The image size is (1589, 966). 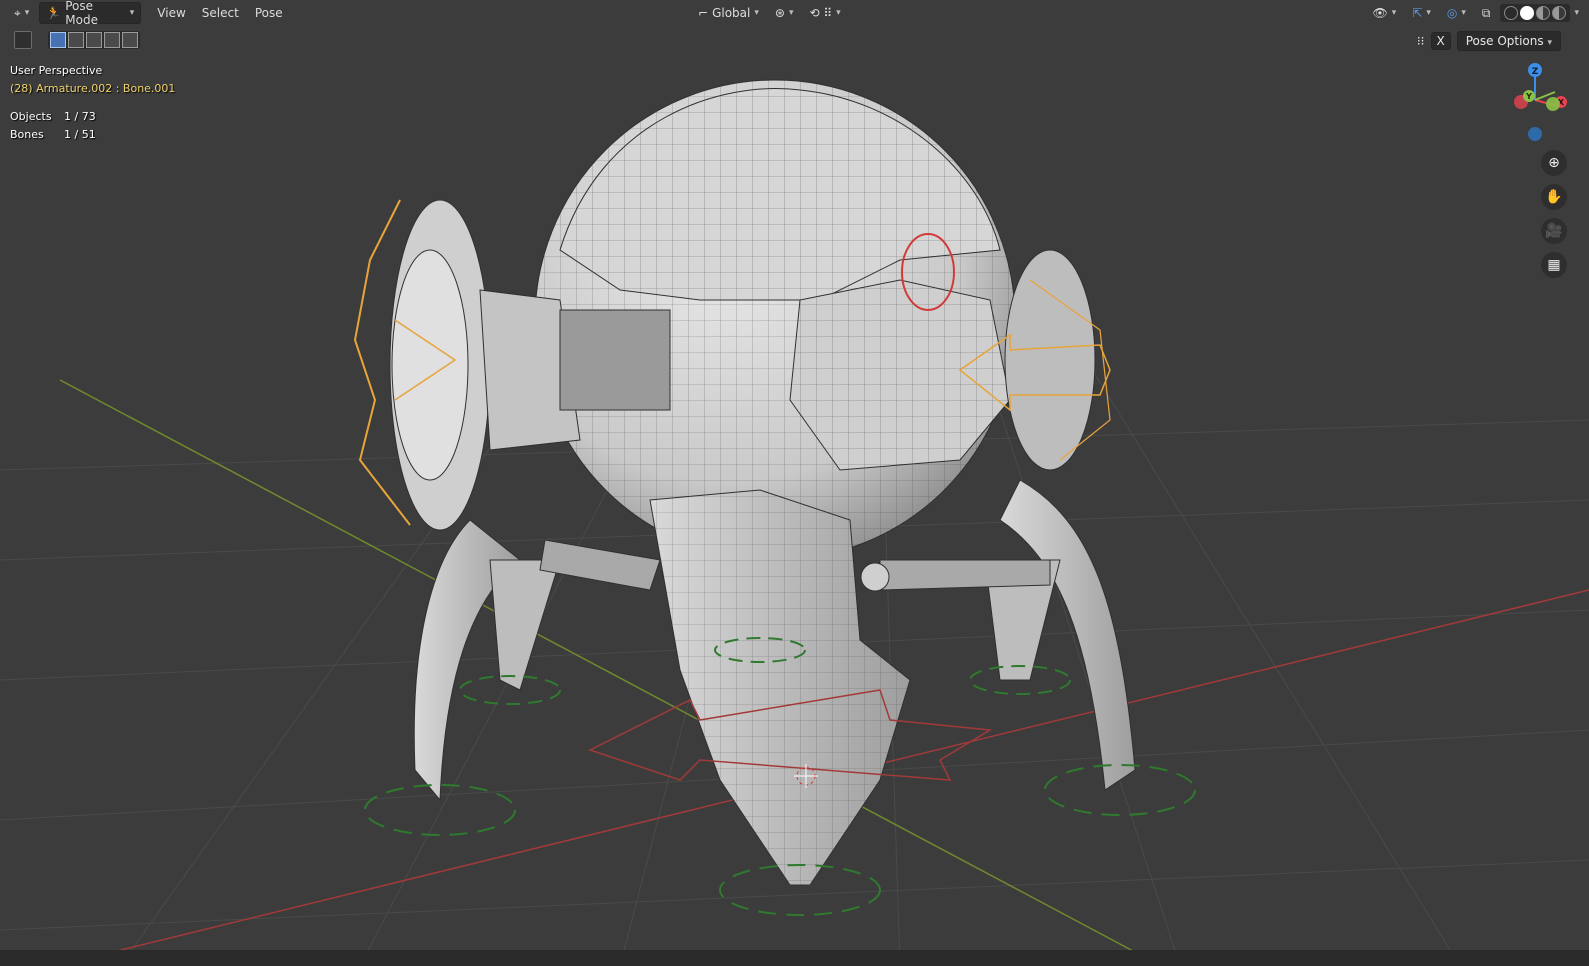 I want to click on pivot-point-button: ⊛ ▾, so click(x=784, y=13).